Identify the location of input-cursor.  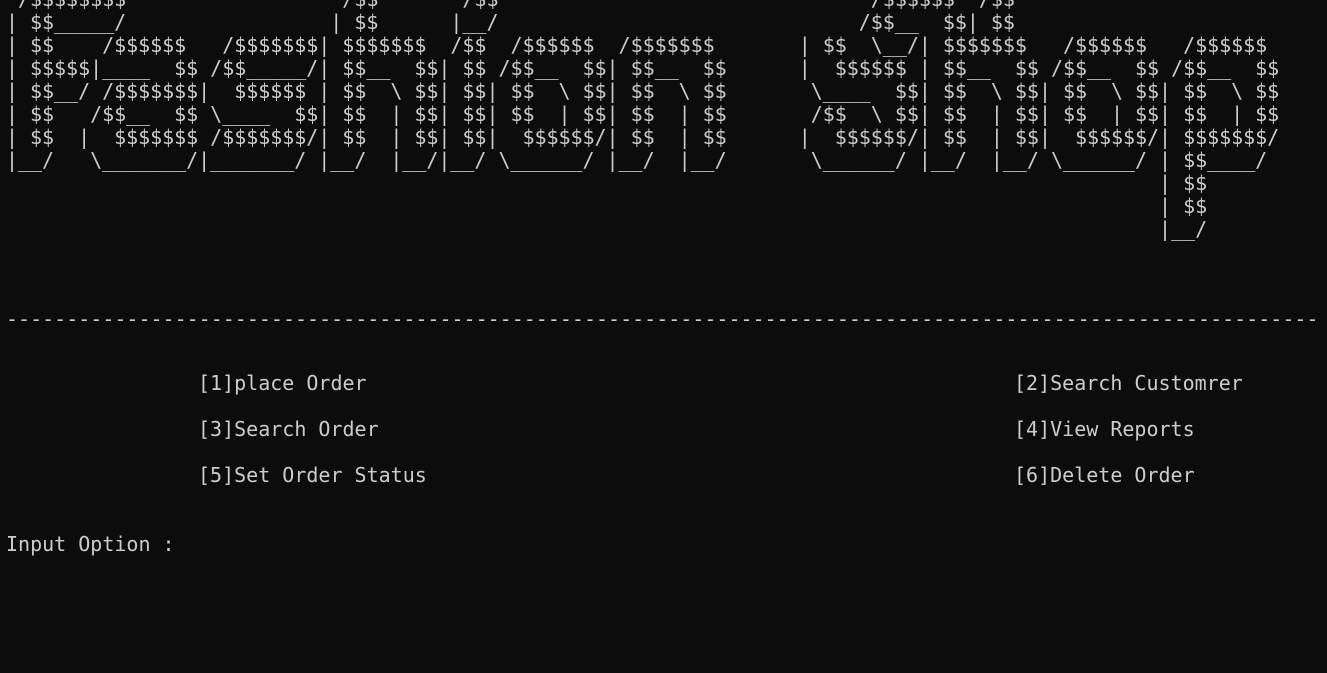
(180, 549).